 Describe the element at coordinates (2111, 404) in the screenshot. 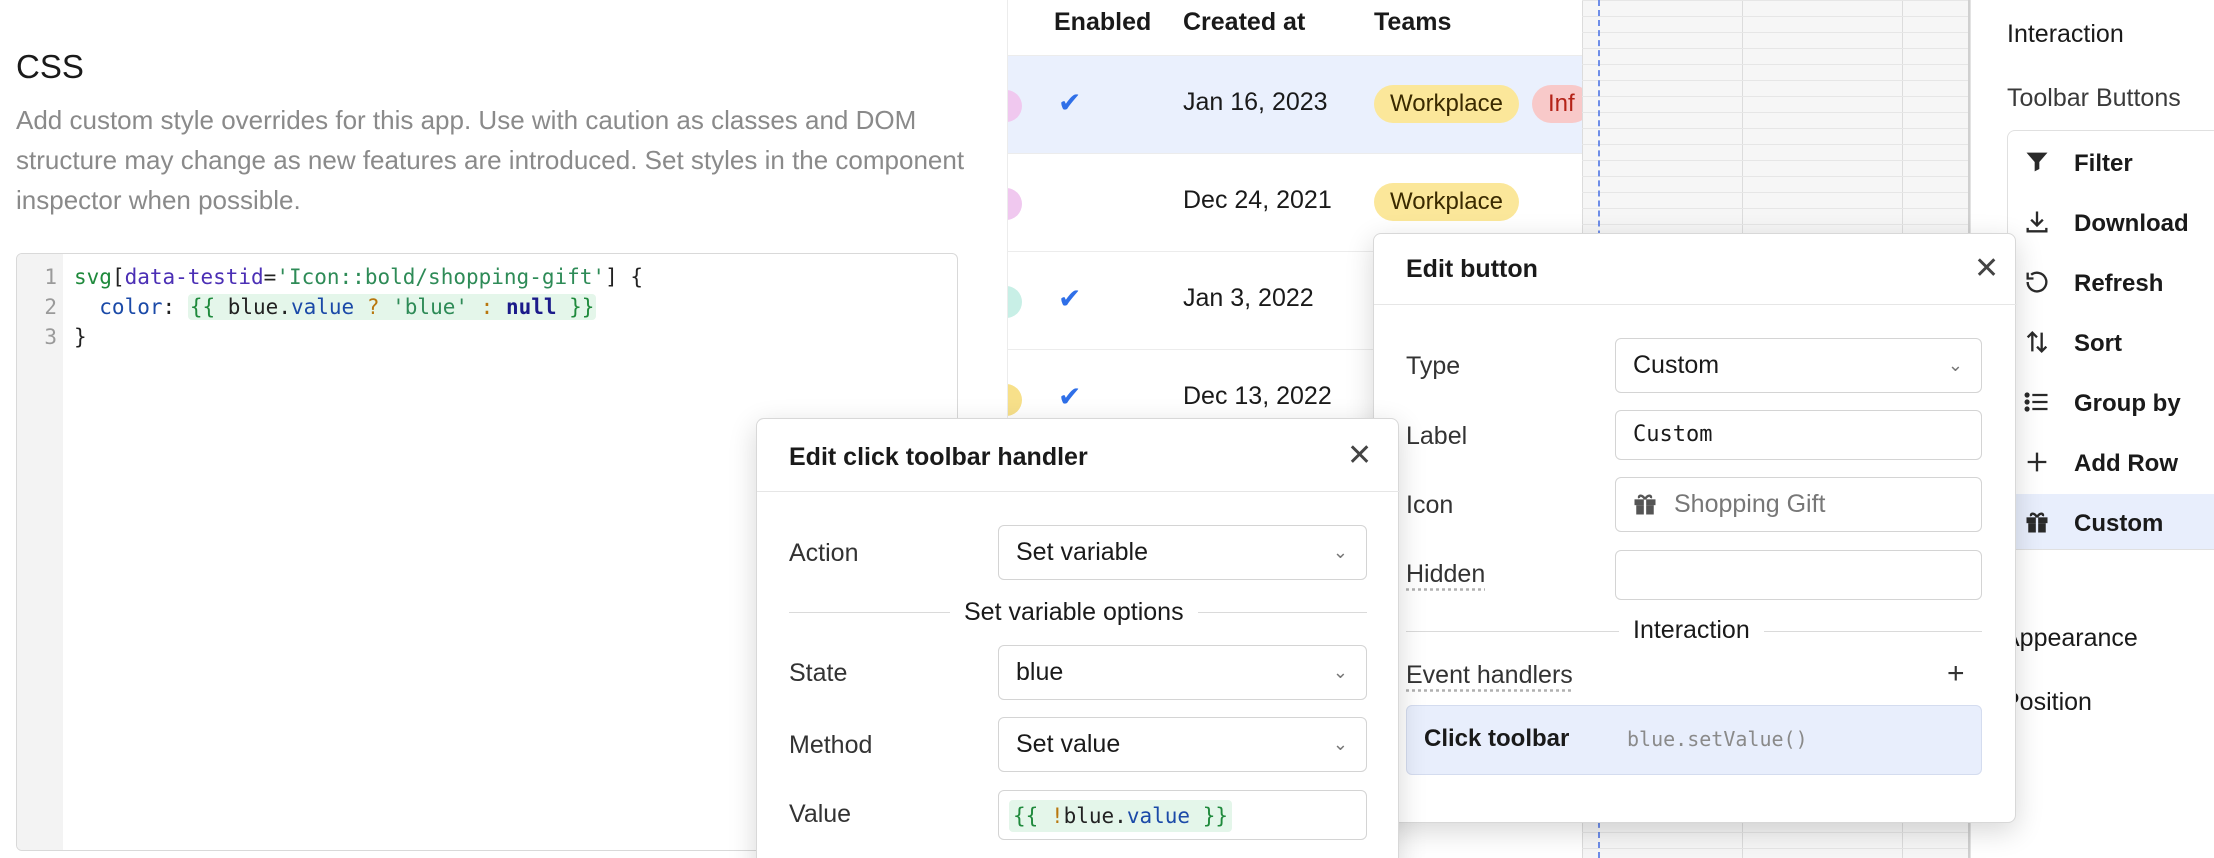

I see `toolbar-item-group-by: Group by` at that location.